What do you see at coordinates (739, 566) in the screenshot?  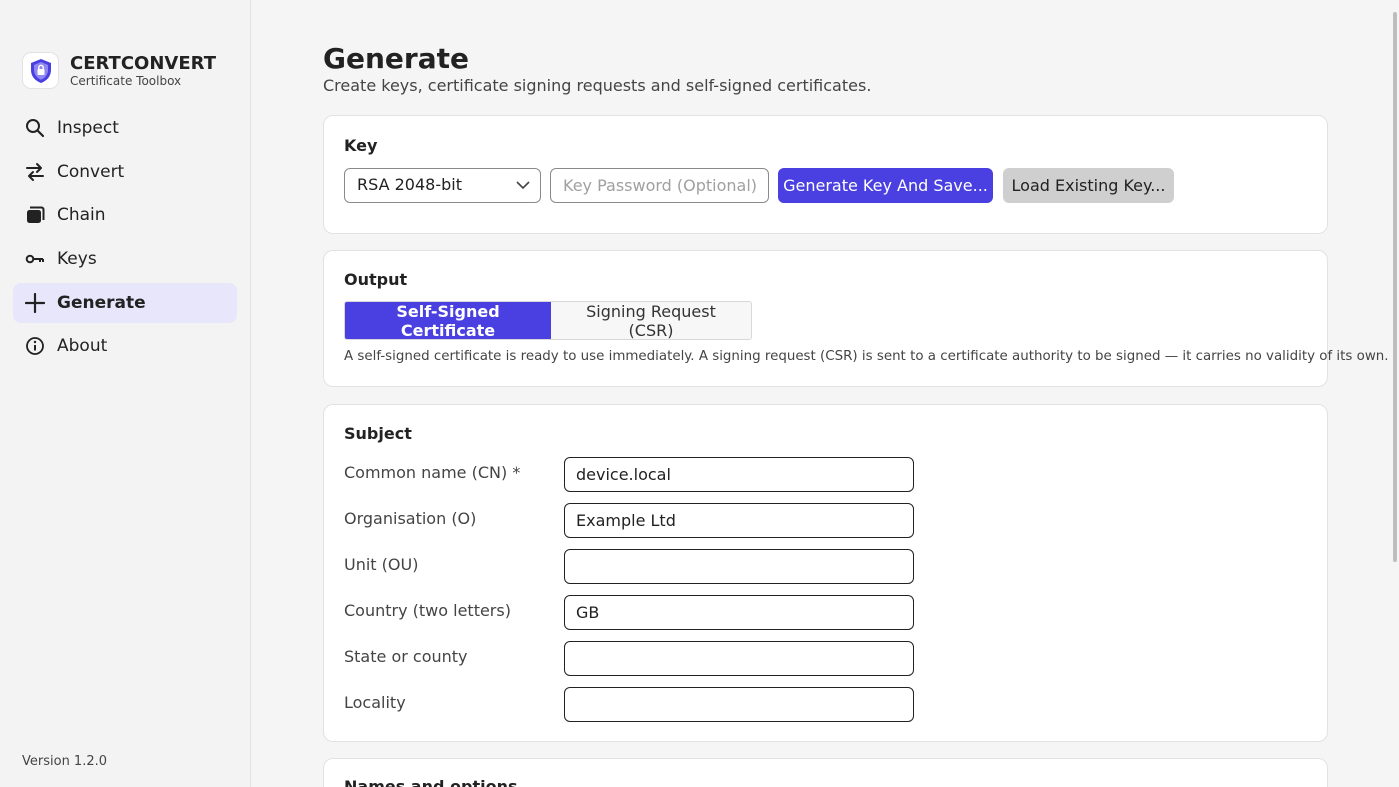 I see `unit-field` at bounding box center [739, 566].